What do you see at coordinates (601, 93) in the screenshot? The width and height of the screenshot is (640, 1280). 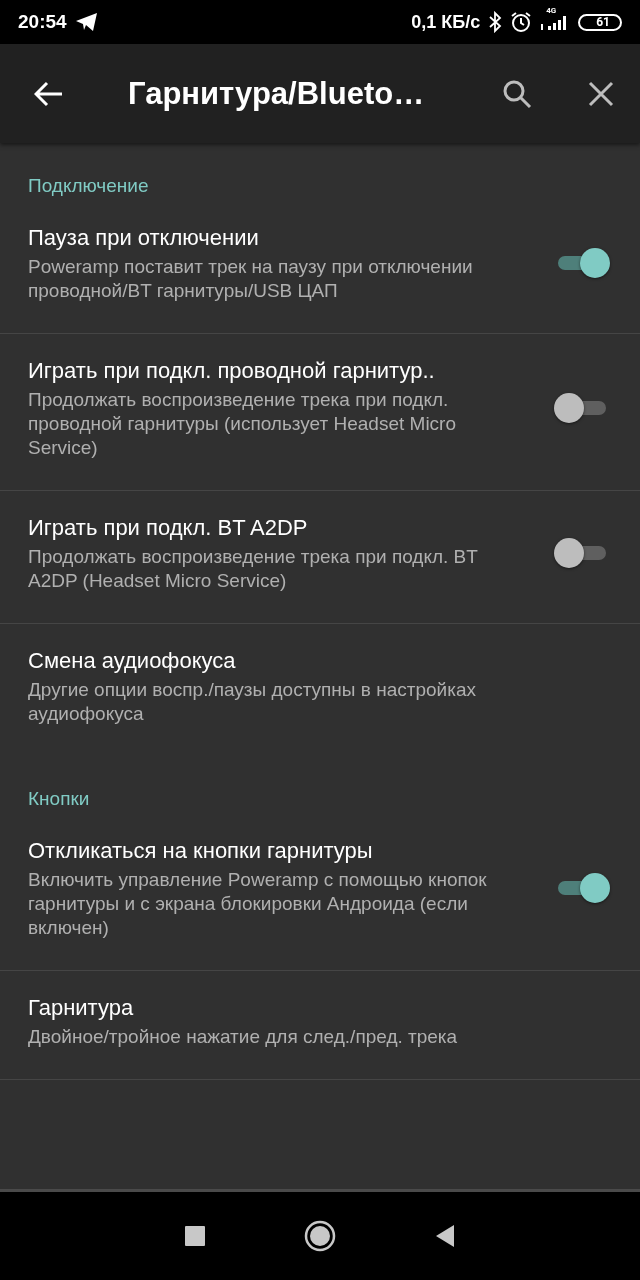 I see `close-icon` at bounding box center [601, 93].